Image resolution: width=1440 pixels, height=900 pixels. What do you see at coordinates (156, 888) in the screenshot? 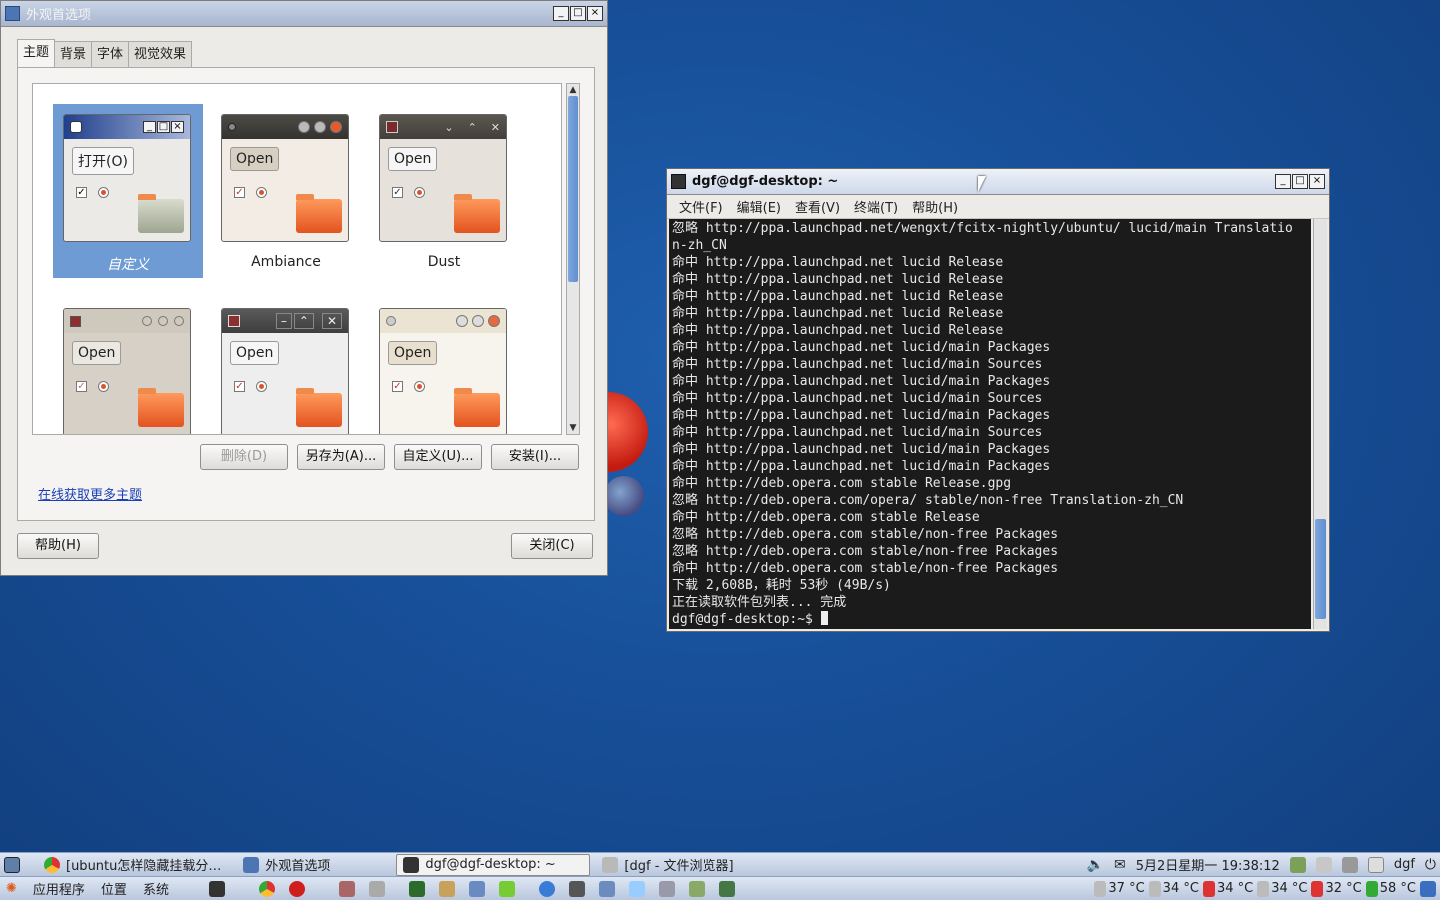
I see `menu-system: 系统` at bounding box center [156, 888].